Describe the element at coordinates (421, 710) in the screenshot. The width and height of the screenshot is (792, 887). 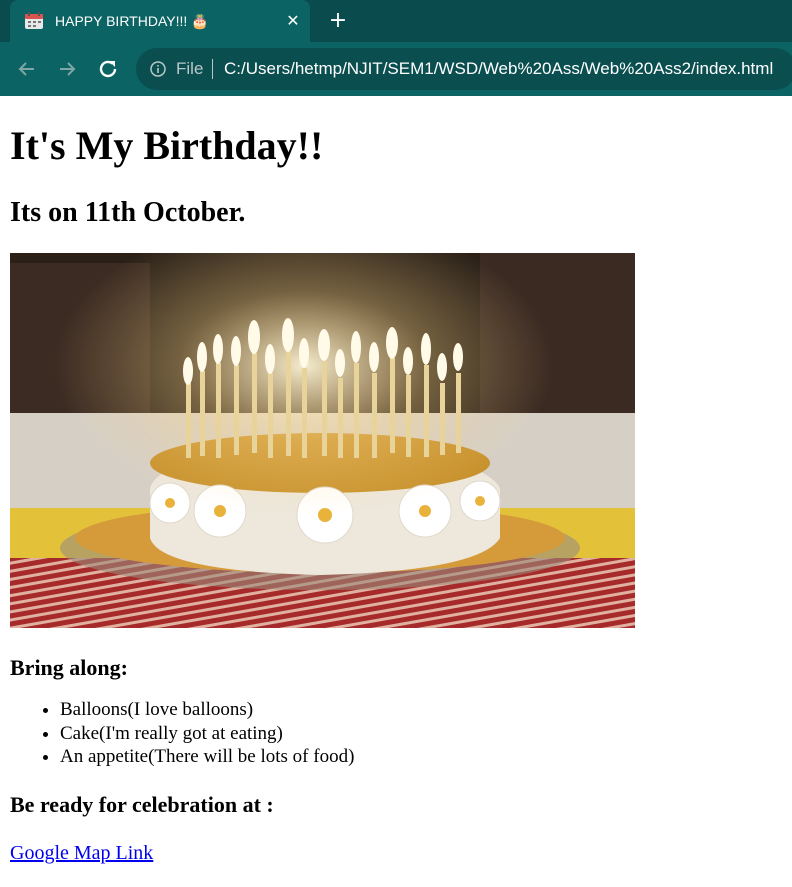
I see `list-item: Balloons(I love balloons)` at that location.